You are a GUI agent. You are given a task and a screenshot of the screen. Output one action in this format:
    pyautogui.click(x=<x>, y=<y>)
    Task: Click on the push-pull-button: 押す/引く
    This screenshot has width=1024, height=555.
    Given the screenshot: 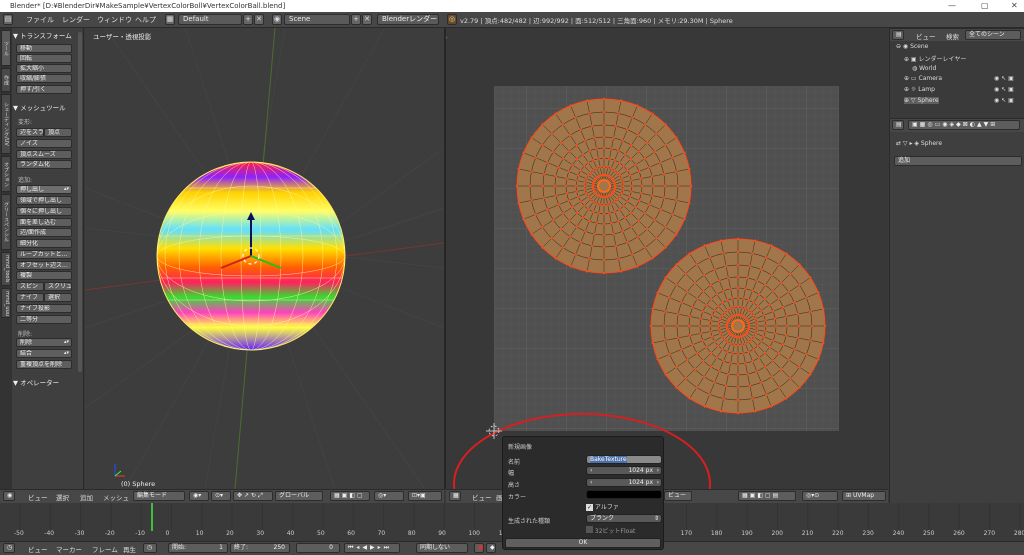 What is the action you would take?
    pyautogui.click(x=44, y=89)
    